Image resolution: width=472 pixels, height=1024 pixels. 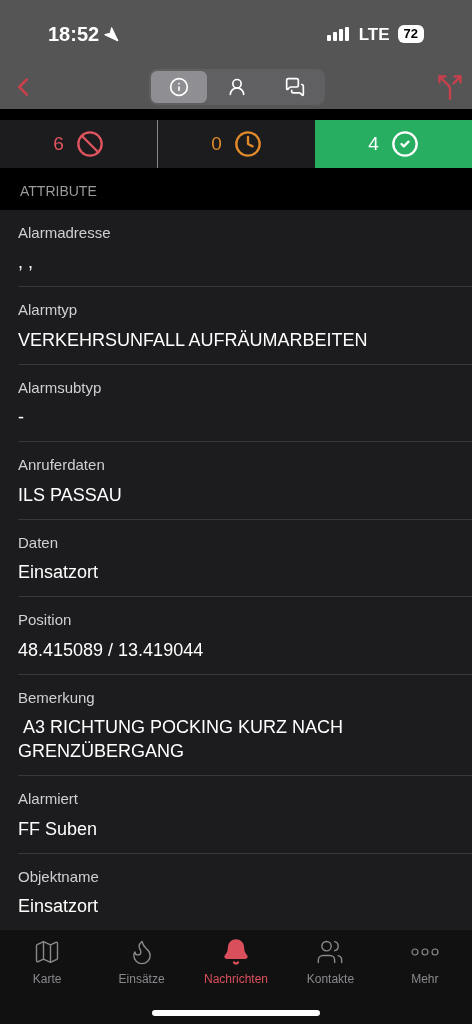 What do you see at coordinates (60, 387) in the screenshot?
I see `attribute-label: Alarmsubtyp` at bounding box center [60, 387].